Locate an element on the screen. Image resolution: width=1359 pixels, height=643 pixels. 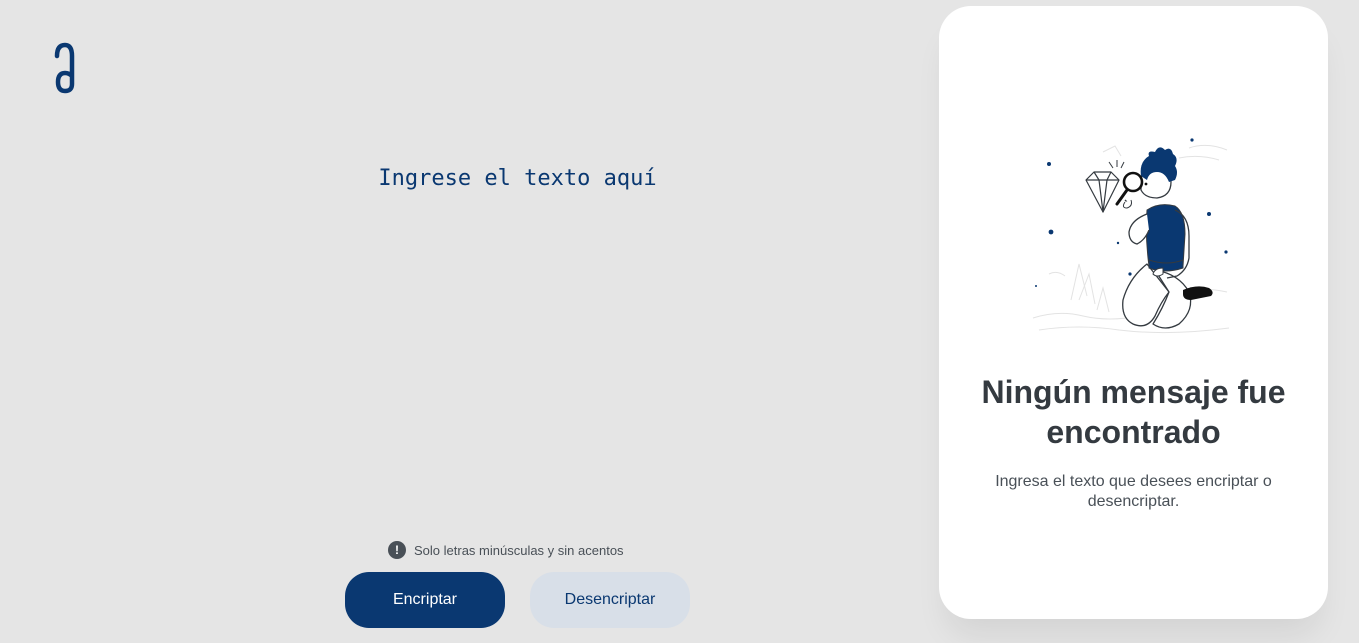
decrypt-button: Desencriptar is located at coordinates (610, 600).